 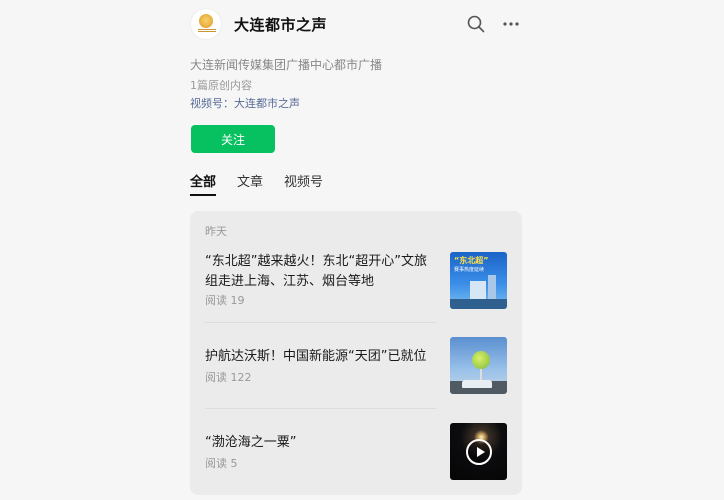 I want to click on more-icon, so click(x=511, y=24).